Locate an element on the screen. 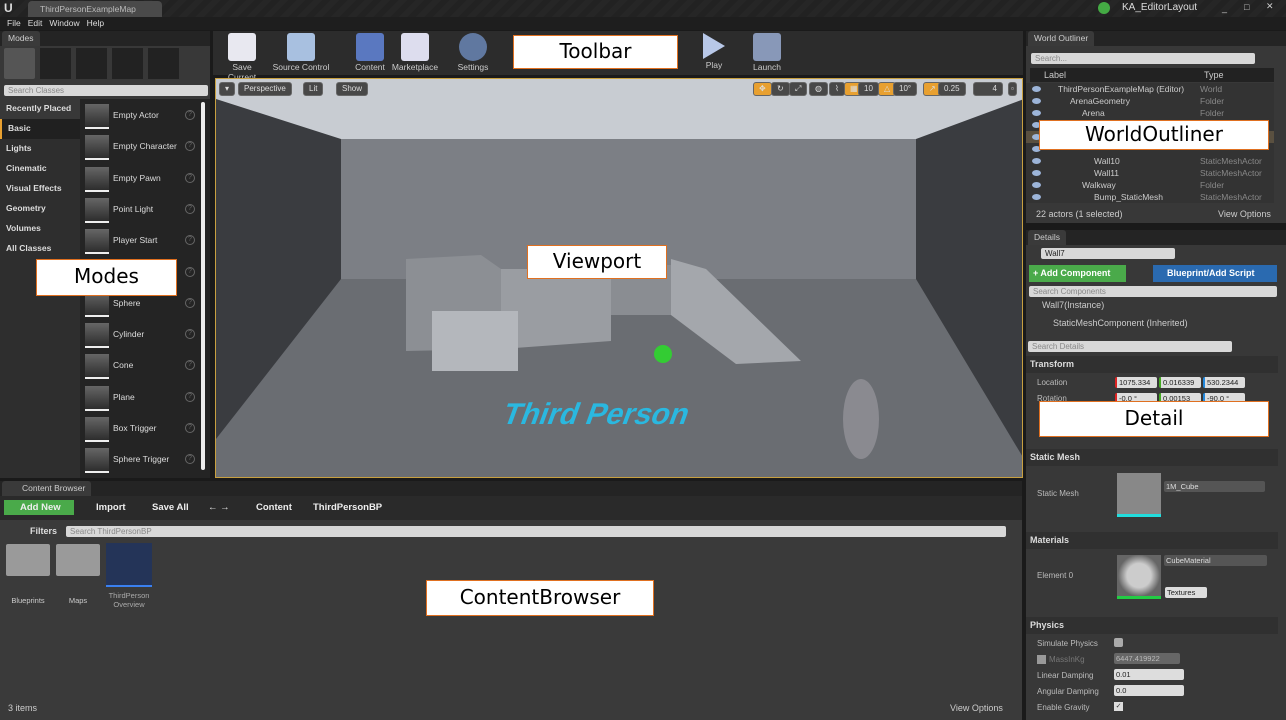 This screenshot has height=720, width=1286. filters-button: Filters is located at coordinates (43, 531).